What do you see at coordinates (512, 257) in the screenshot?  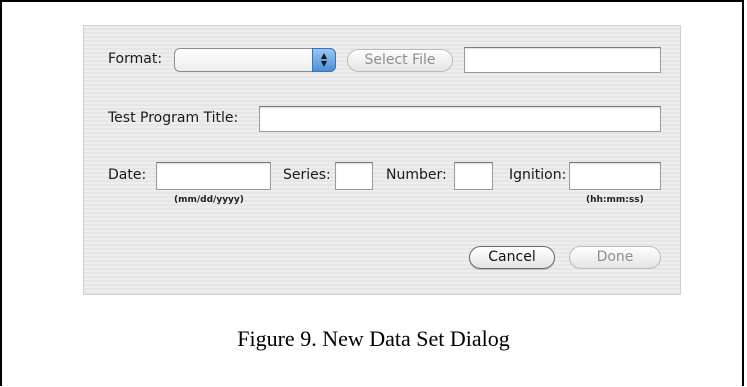 I see `cancel-button: Cancel` at bounding box center [512, 257].